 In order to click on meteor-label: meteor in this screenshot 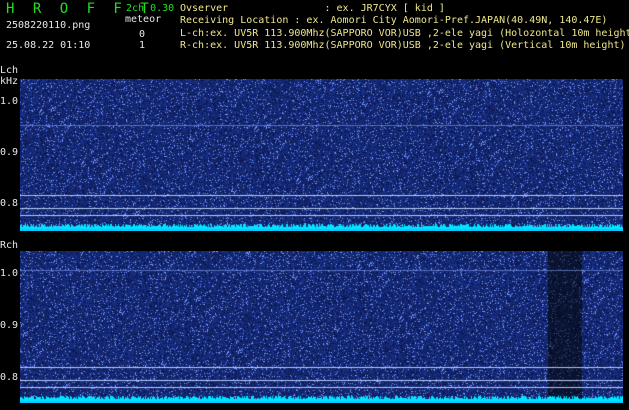, I will do `click(143, 19)`.